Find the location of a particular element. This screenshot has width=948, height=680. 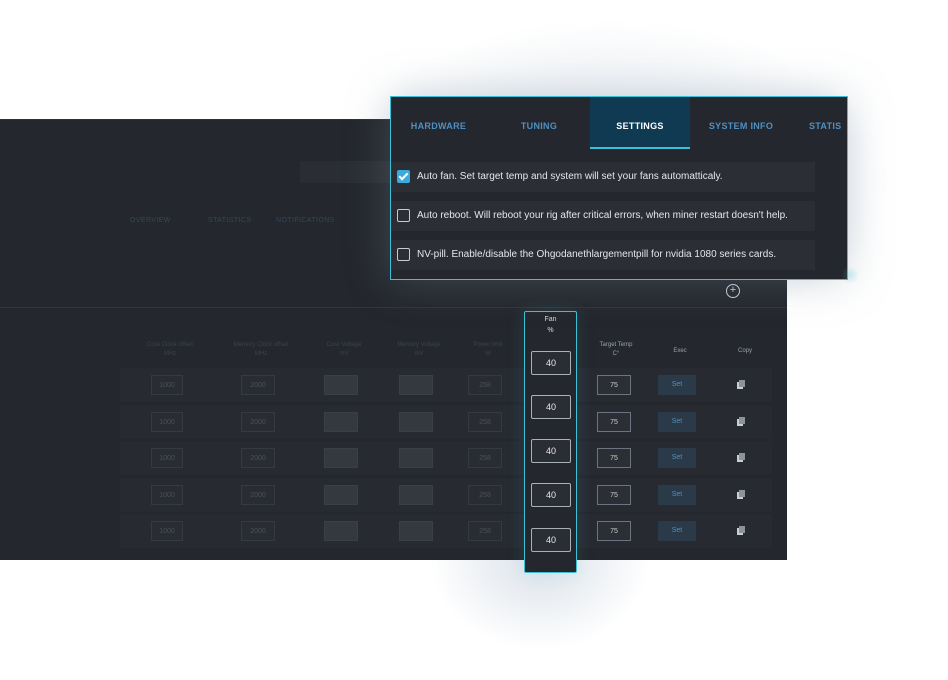

divider is located at coordinates (393, 307).